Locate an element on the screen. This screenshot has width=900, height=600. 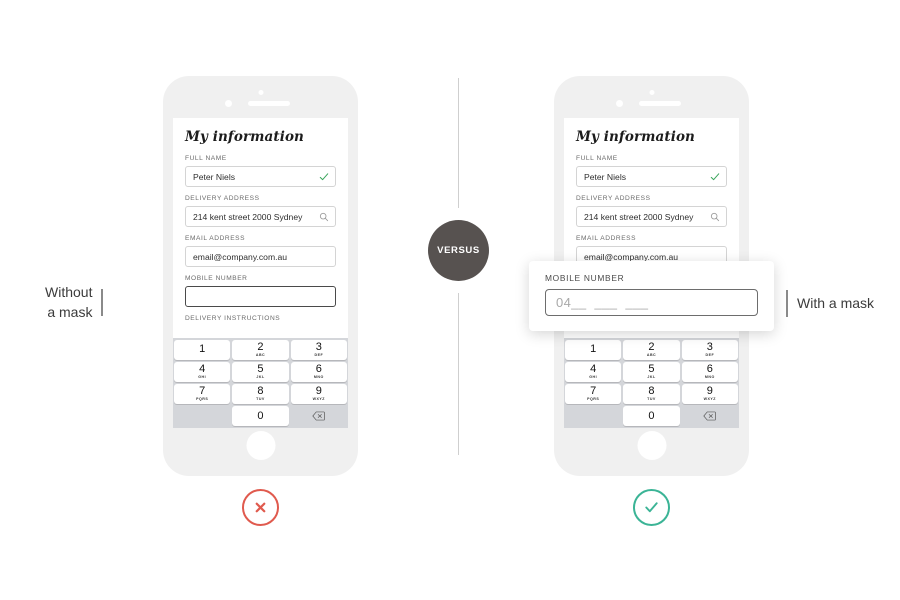
email-address-input: email@company.com.au is located at coordinates (260, 256).